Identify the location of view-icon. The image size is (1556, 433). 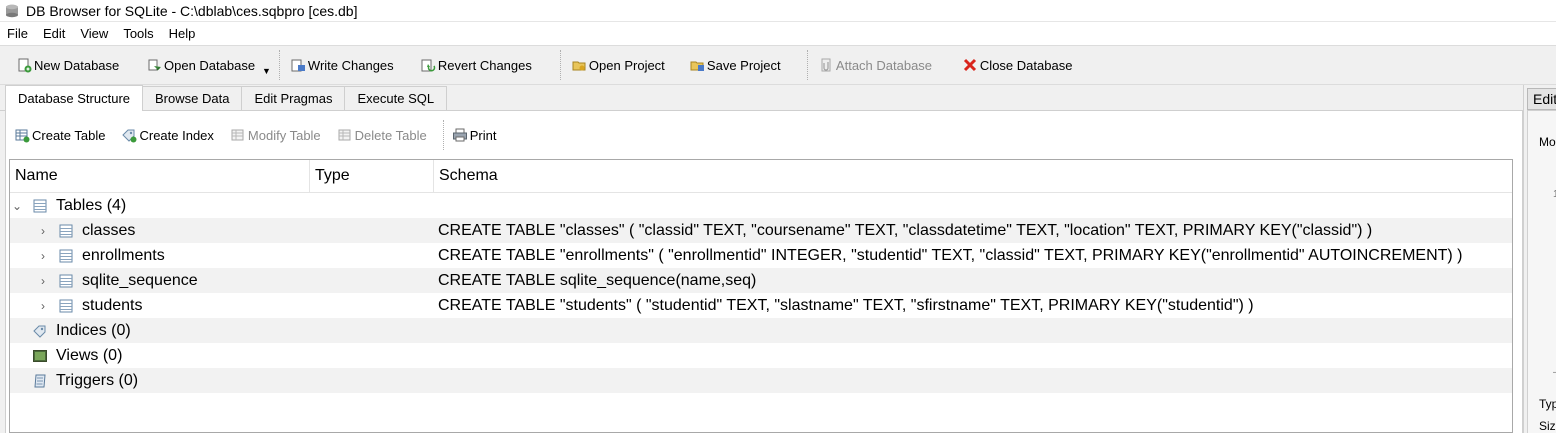
(40, 356).